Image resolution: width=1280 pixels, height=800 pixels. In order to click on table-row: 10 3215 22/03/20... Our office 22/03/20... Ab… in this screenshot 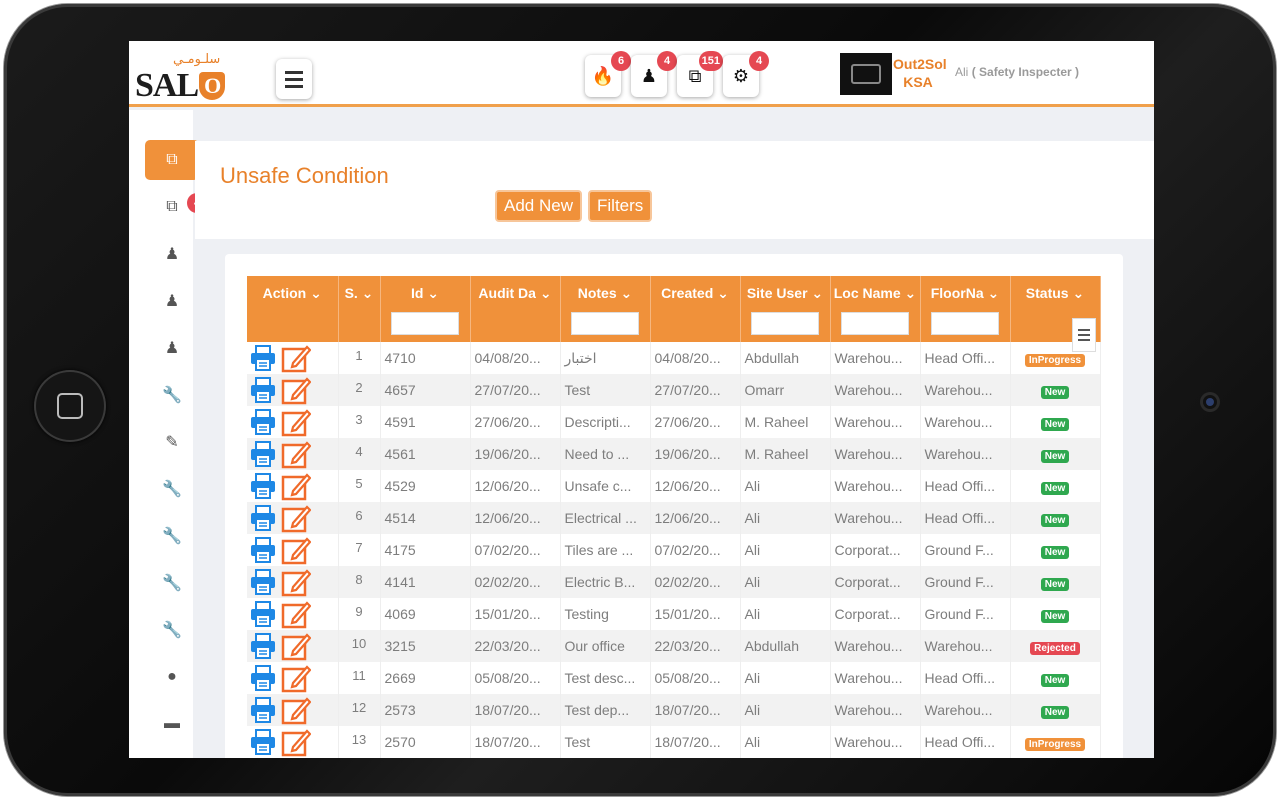, I will do `click(674, 646)`.